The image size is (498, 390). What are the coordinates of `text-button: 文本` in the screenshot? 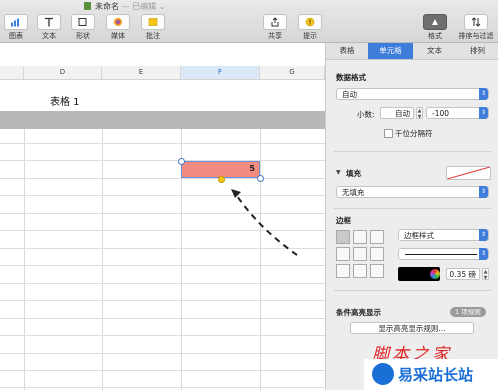 It's located at (49, 27).